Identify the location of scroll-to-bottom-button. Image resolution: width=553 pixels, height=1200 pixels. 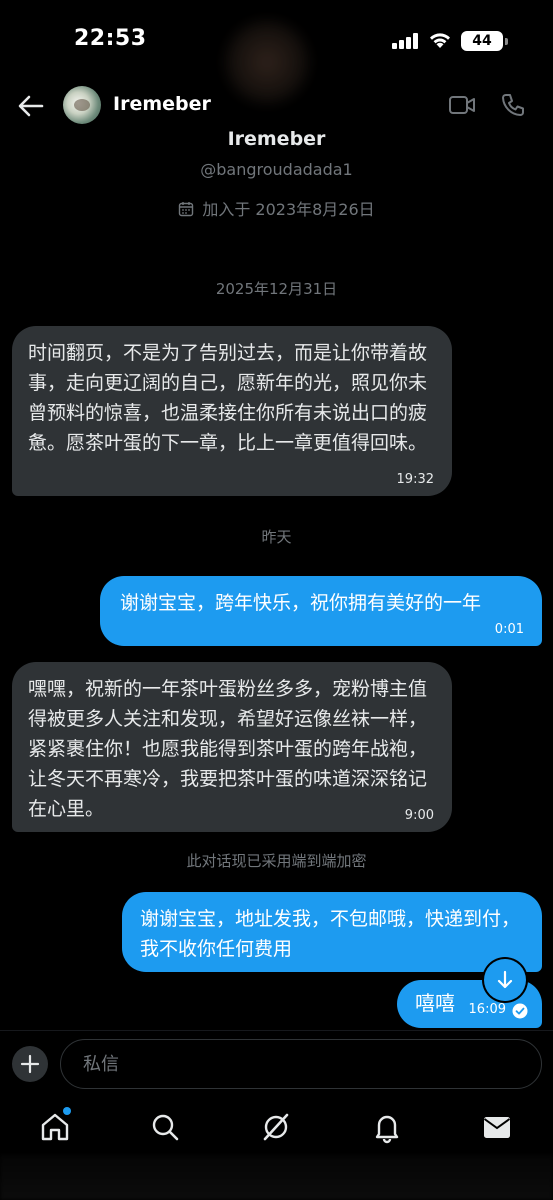
(505, 980).